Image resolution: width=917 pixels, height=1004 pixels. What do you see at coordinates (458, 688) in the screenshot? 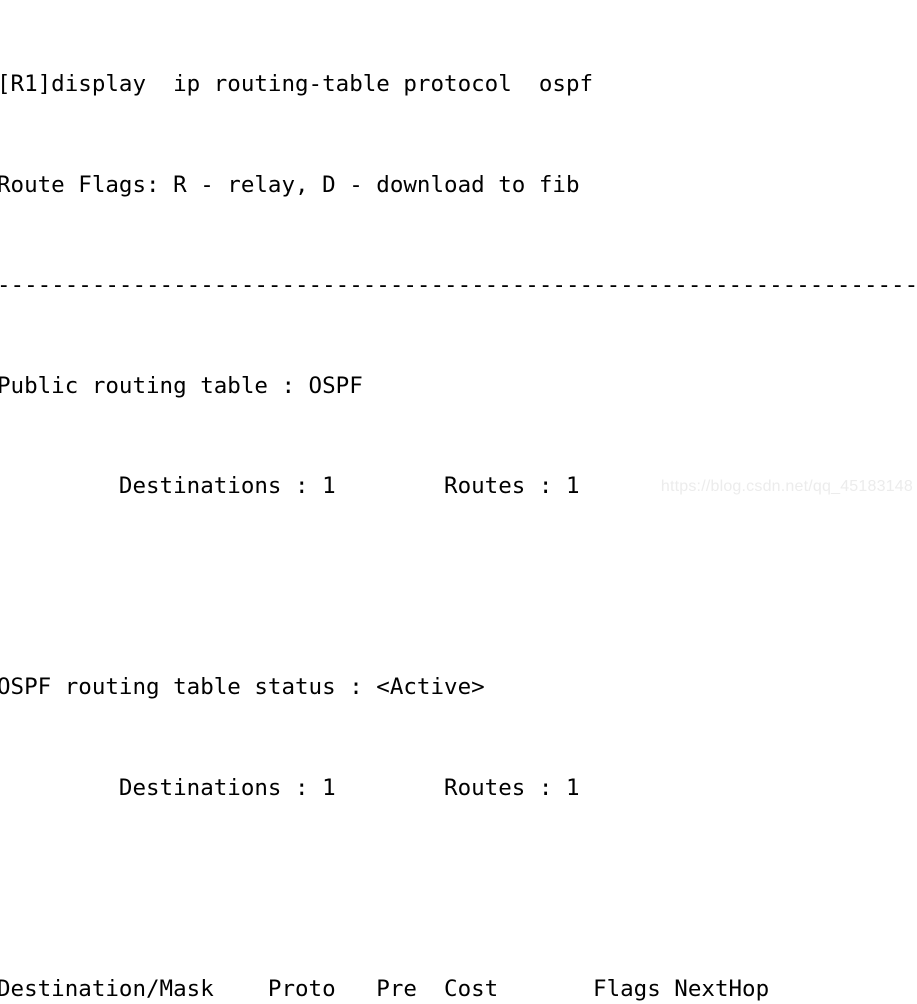
I see `ospf-active-status-line: OSPF routing table status : <Active>` at bounding box center [458, 688].